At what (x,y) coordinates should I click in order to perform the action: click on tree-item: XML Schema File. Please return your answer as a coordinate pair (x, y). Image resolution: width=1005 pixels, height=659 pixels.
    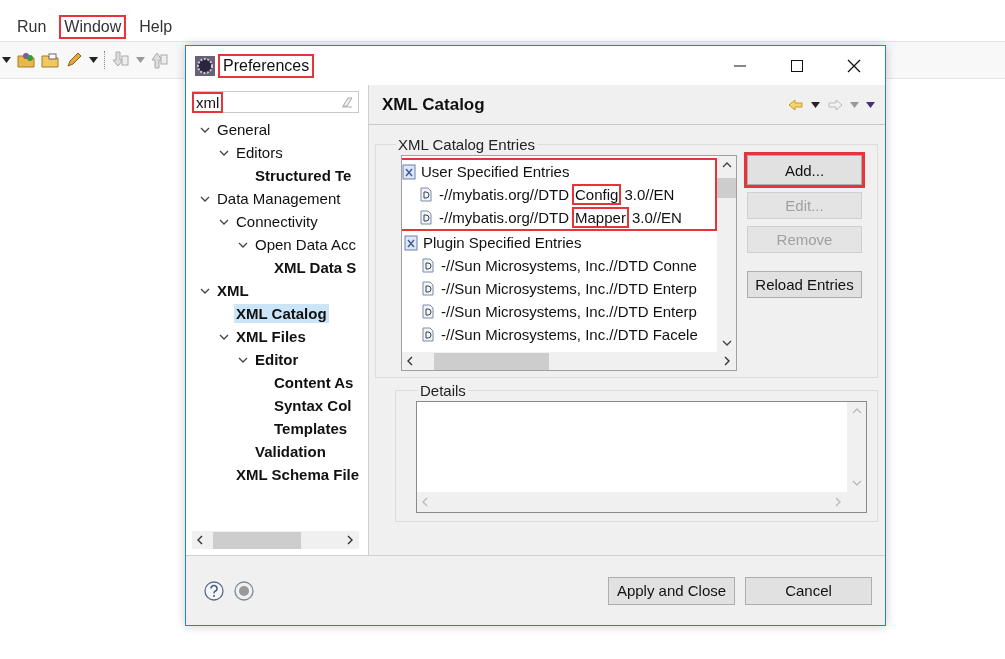
    Looking at the image, I should click on (298, 474).